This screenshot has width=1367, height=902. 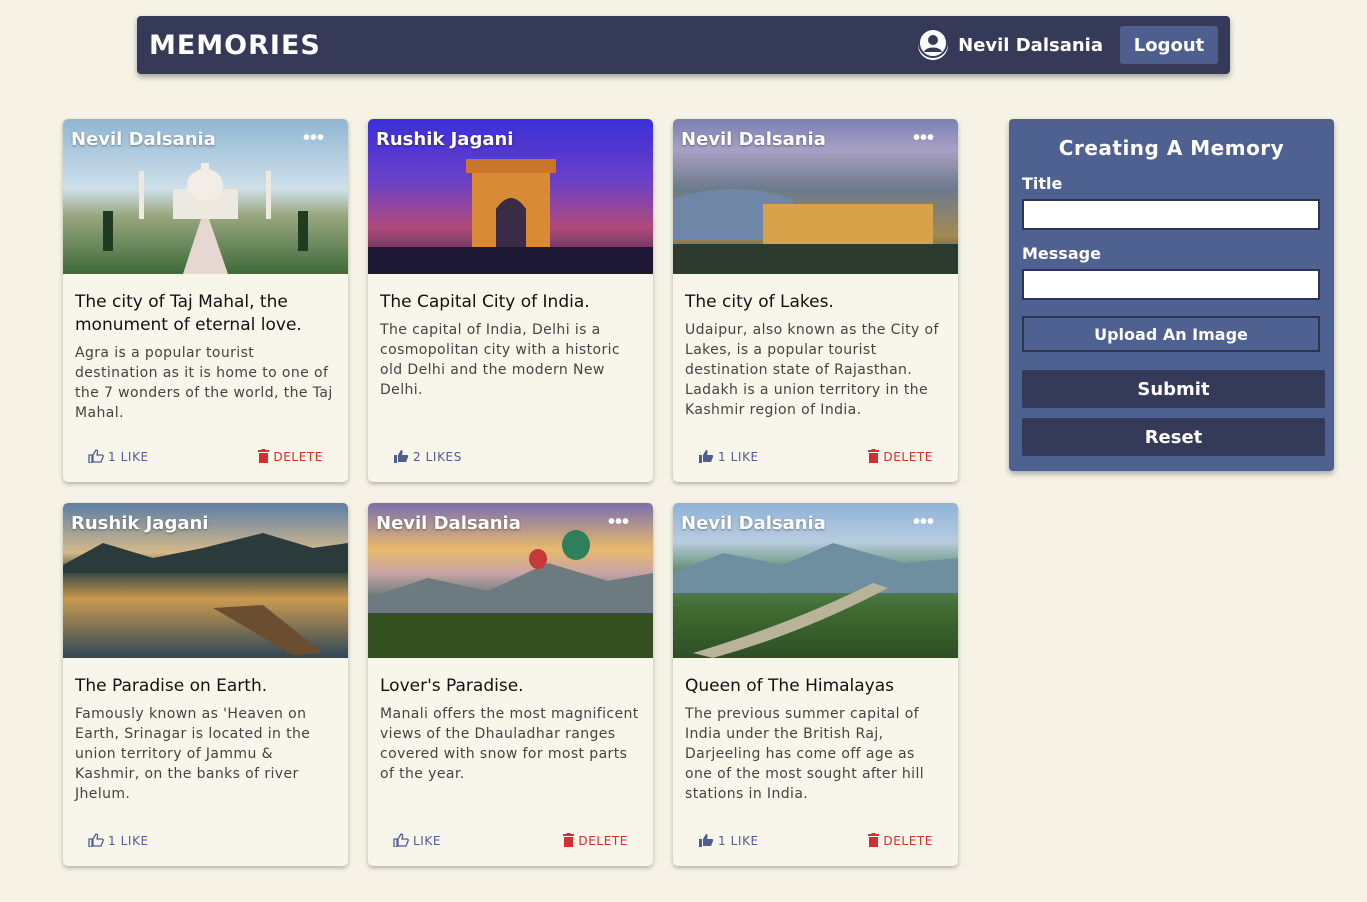 I want to click on card-title: The city of Lakes., so click(x=759, y=302).